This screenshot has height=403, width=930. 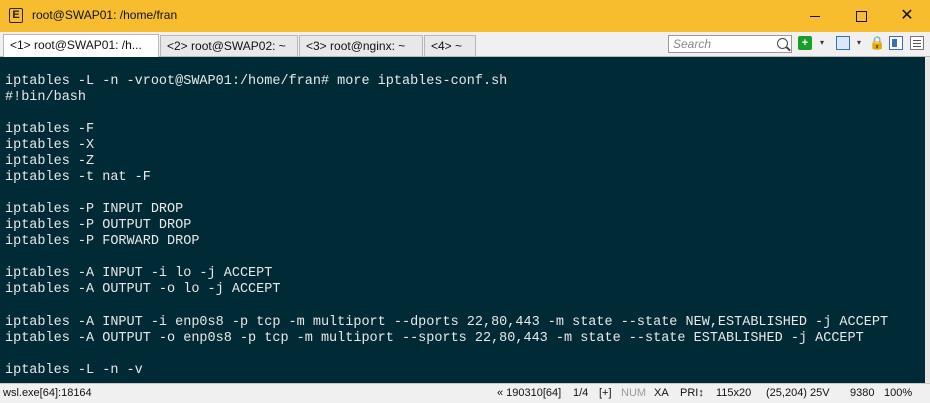 What do you see at coordinates (898, 393) in the screenshot?
I see `status-zoom: 100%` at bounding box center [898, 393].